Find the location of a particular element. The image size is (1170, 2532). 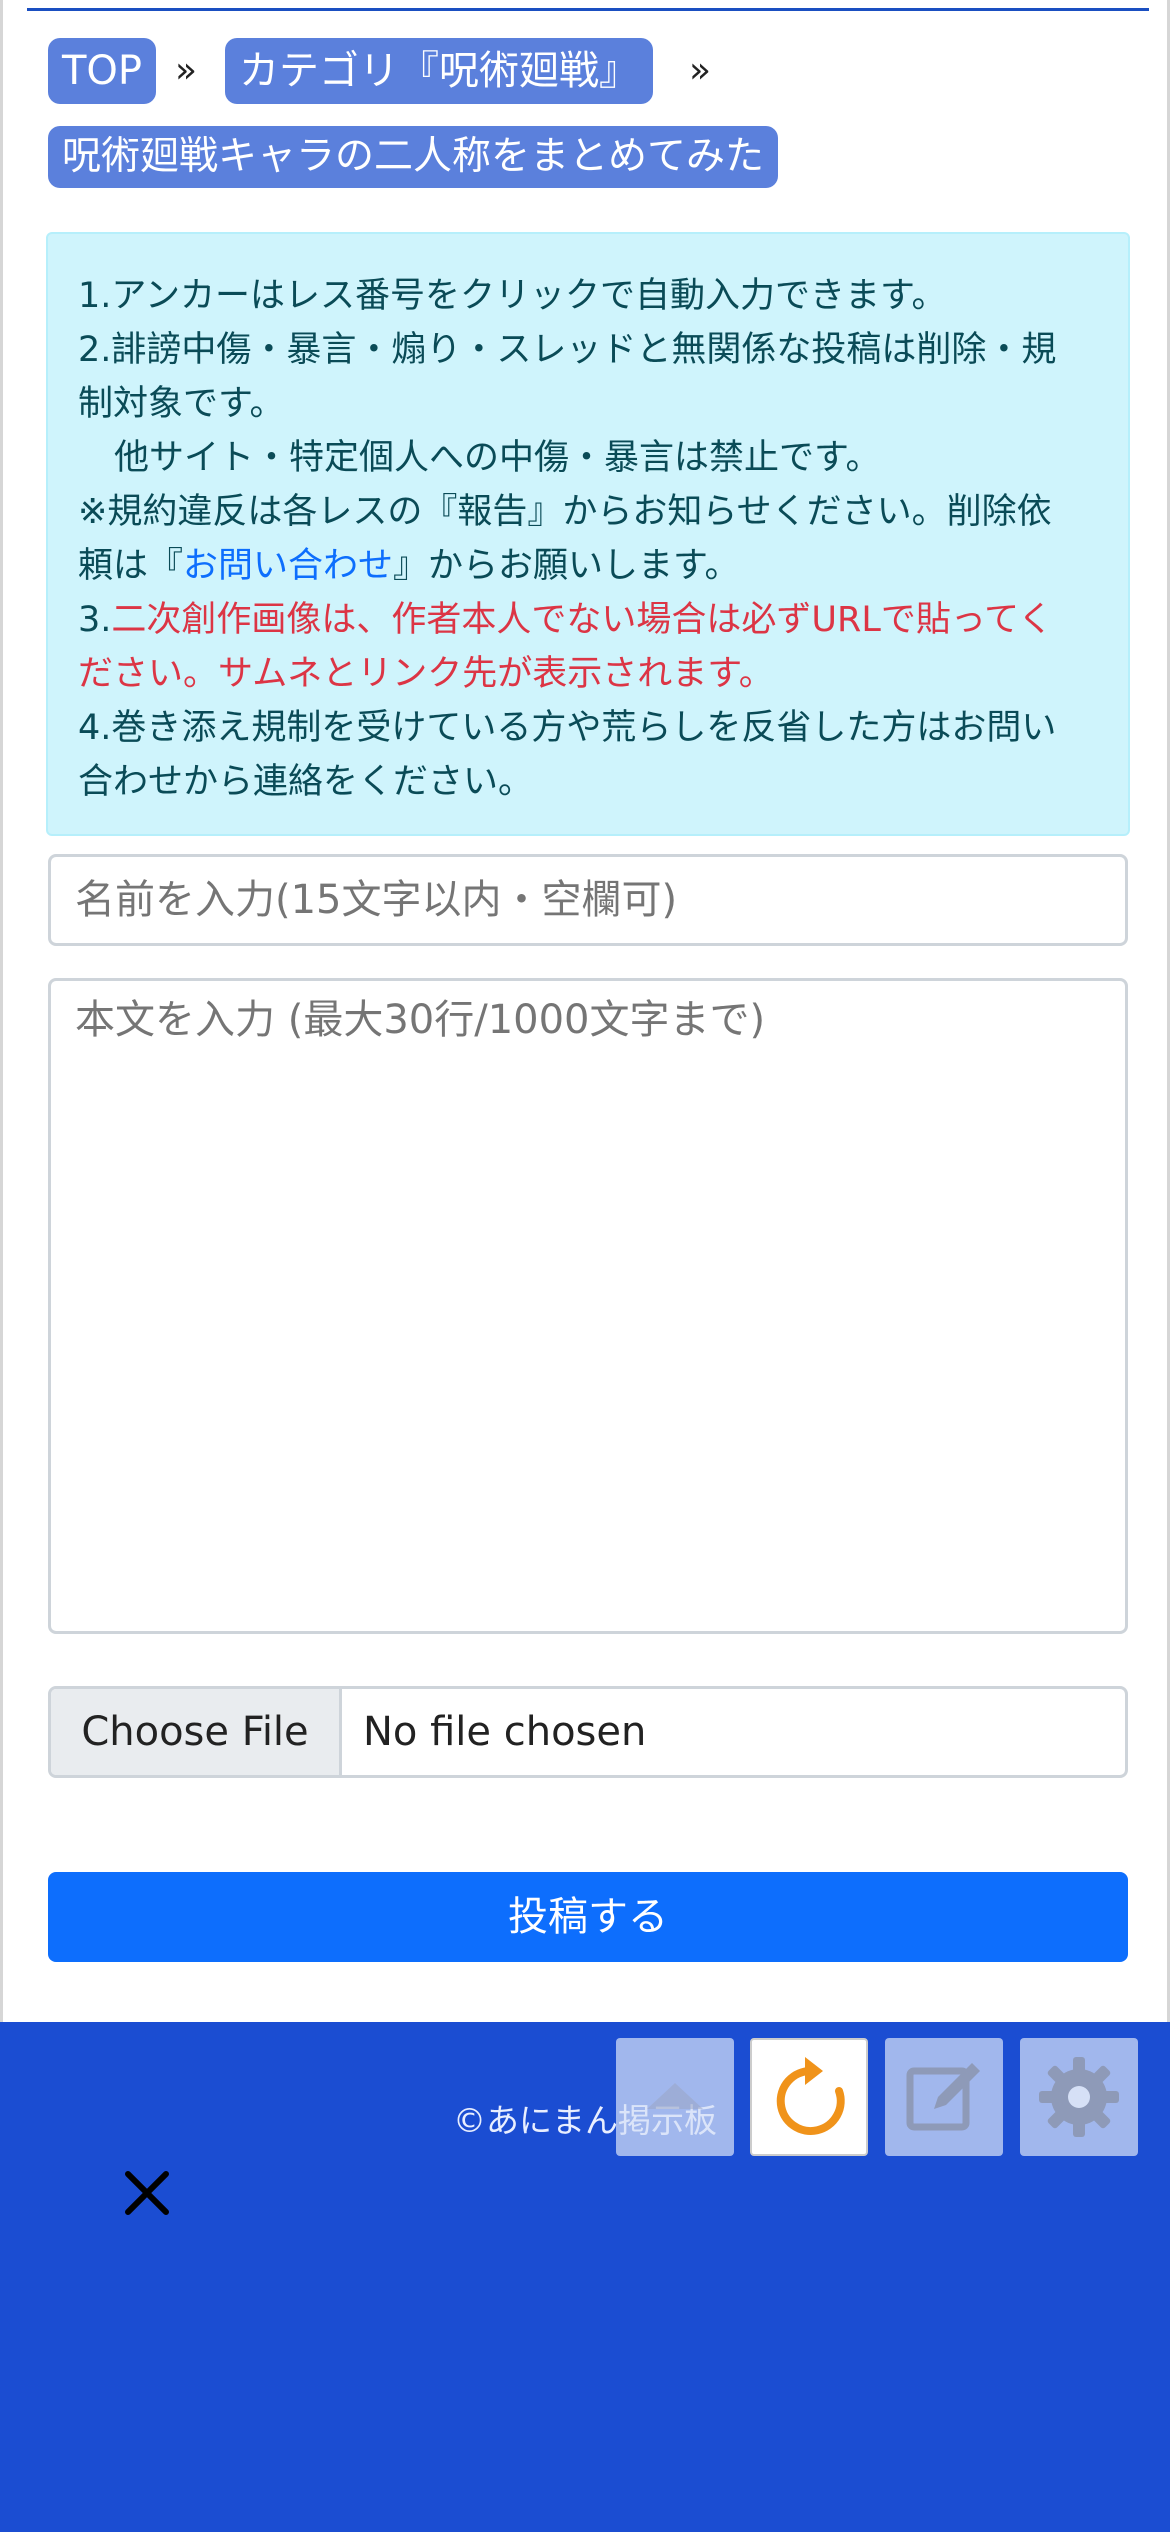

edit-icon is located at coordinates (943, 2097).